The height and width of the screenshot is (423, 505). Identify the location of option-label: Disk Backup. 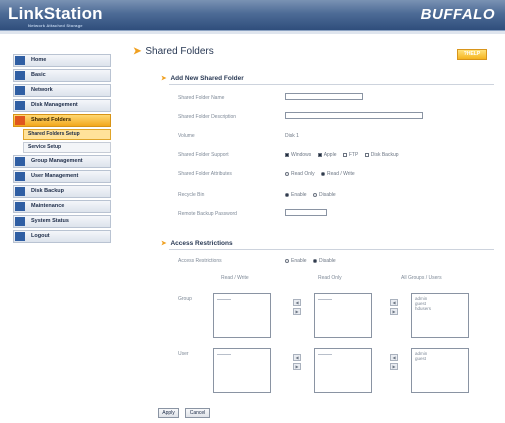
(384, 155).